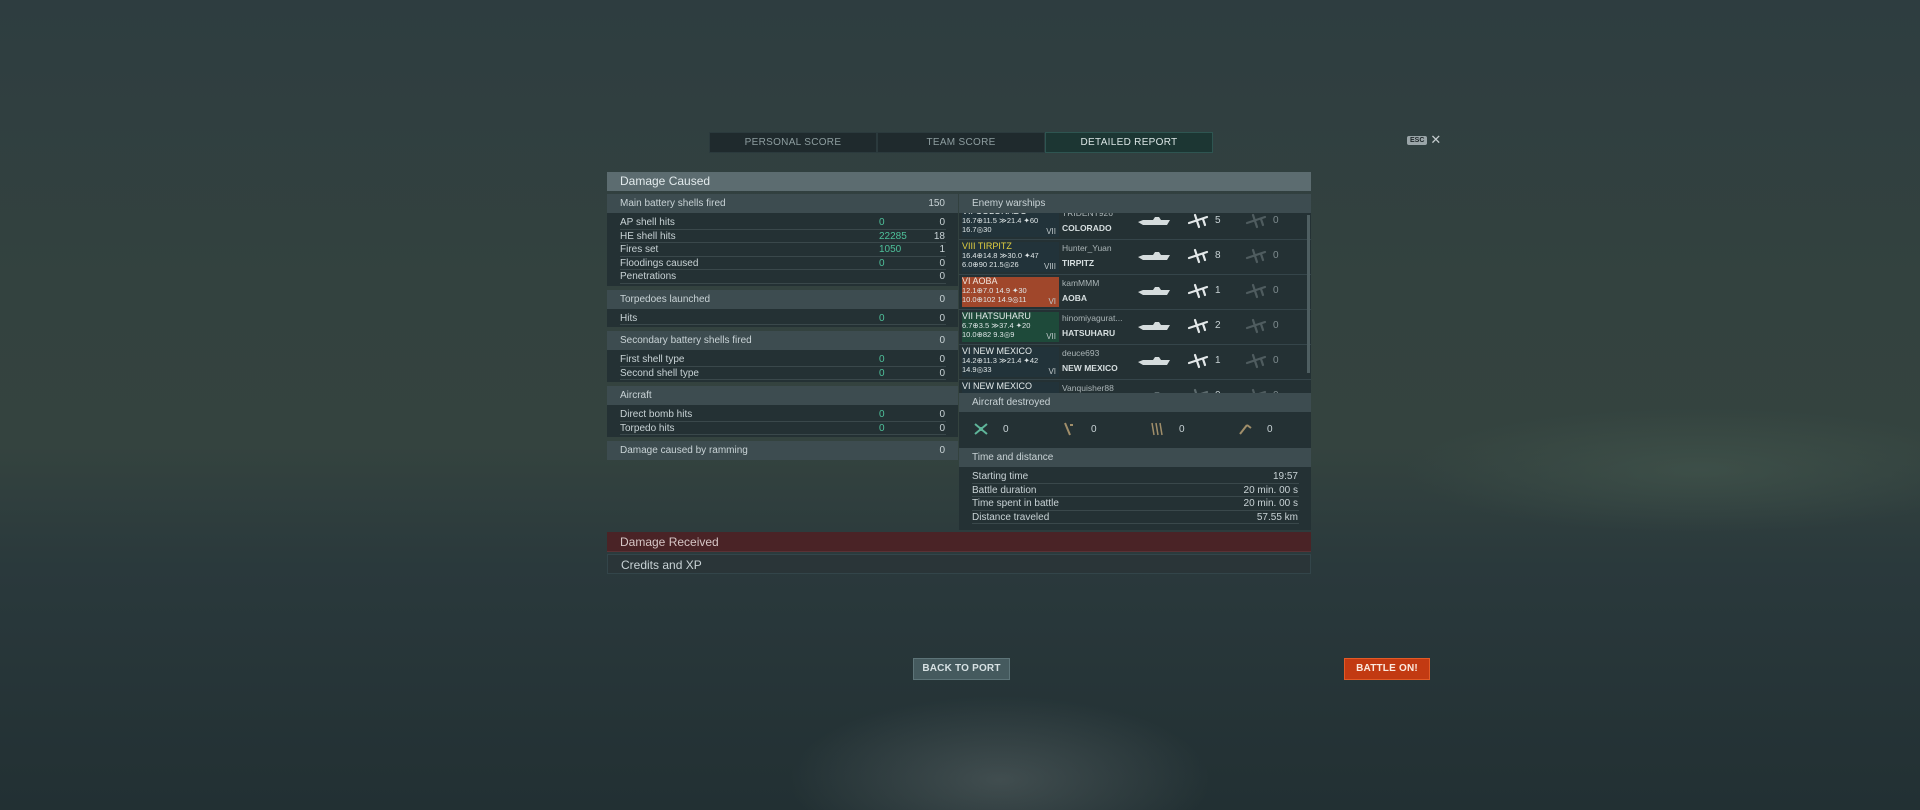 The height and width of the screenshot is (810, 1920). What do you see at coordinates (981, 429) in the screenshot?
I see `fighter-icon` at bounding box center [981, 429].